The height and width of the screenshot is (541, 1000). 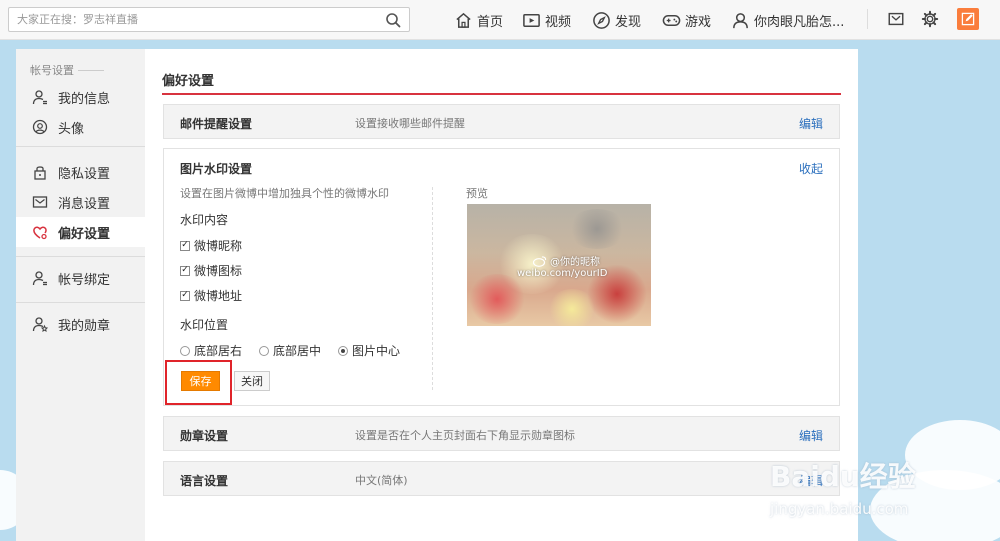 I want to click on preview-watermark-name: @你的昵称, so click(x=566, y=260).